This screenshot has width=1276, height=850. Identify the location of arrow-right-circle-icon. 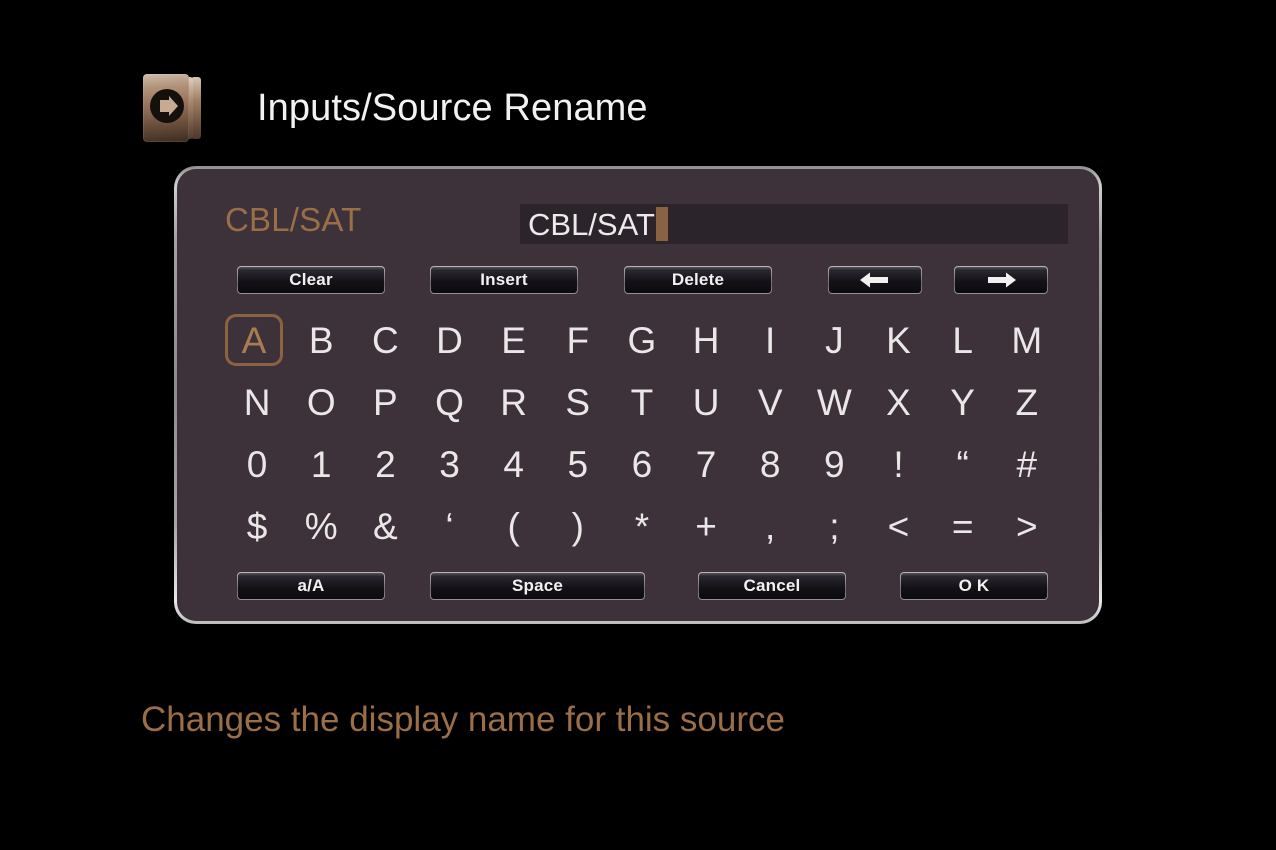
(167, 106).